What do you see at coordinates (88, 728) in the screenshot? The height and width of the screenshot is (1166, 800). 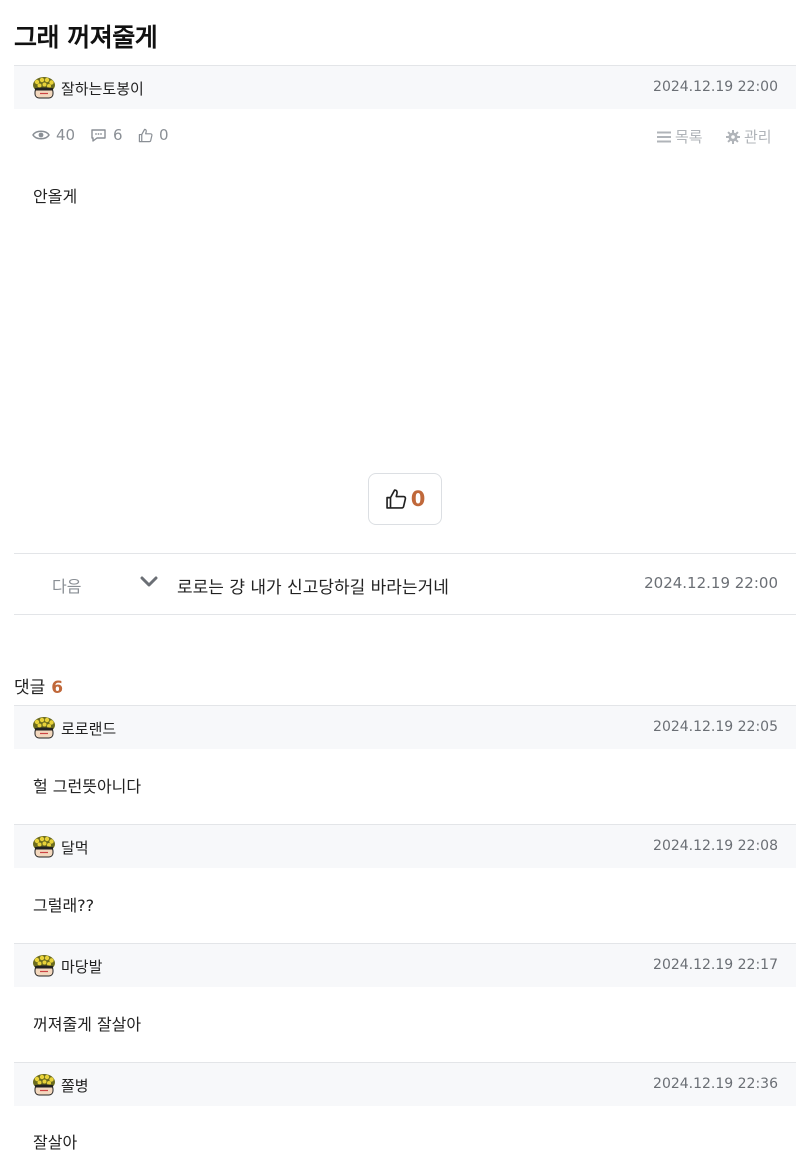 I see `comment-author: 로로랜드` at bounding box center [88, 728].